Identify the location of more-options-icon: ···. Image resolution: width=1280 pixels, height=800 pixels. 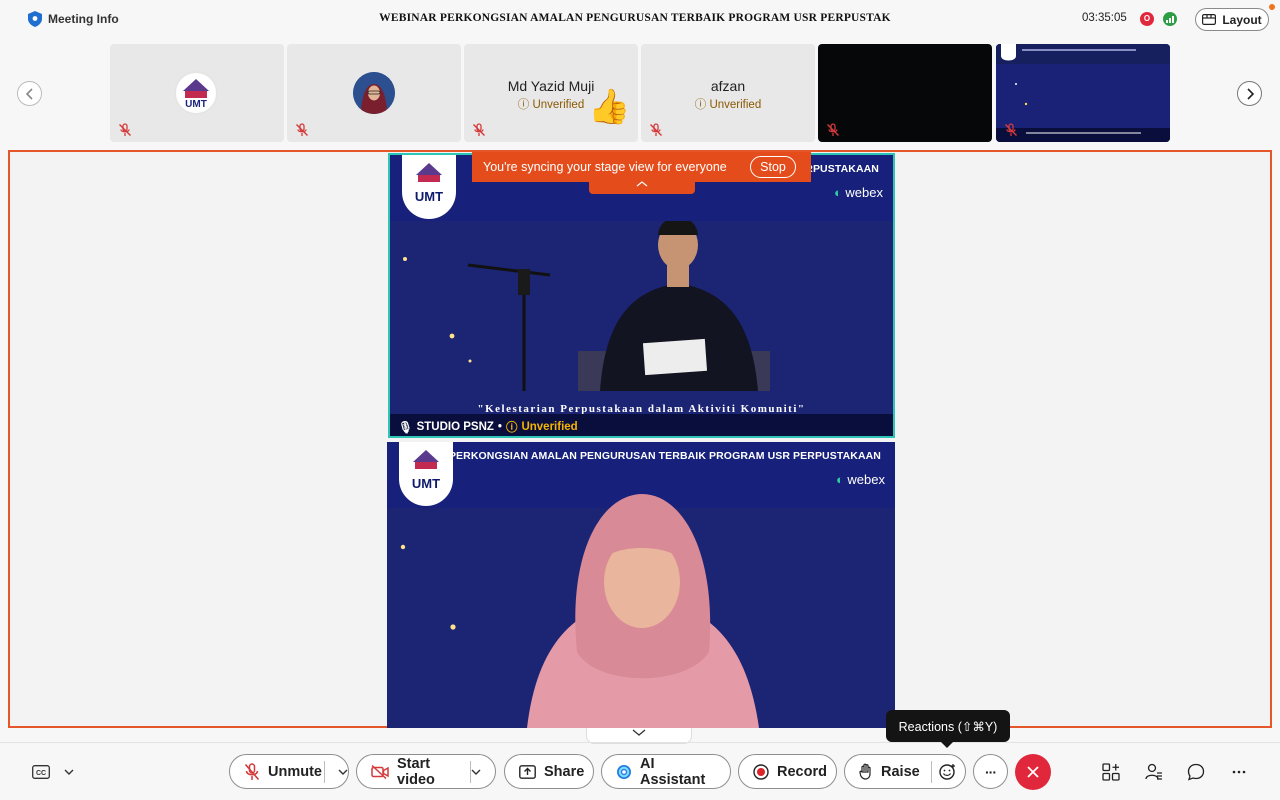
(991, 771).